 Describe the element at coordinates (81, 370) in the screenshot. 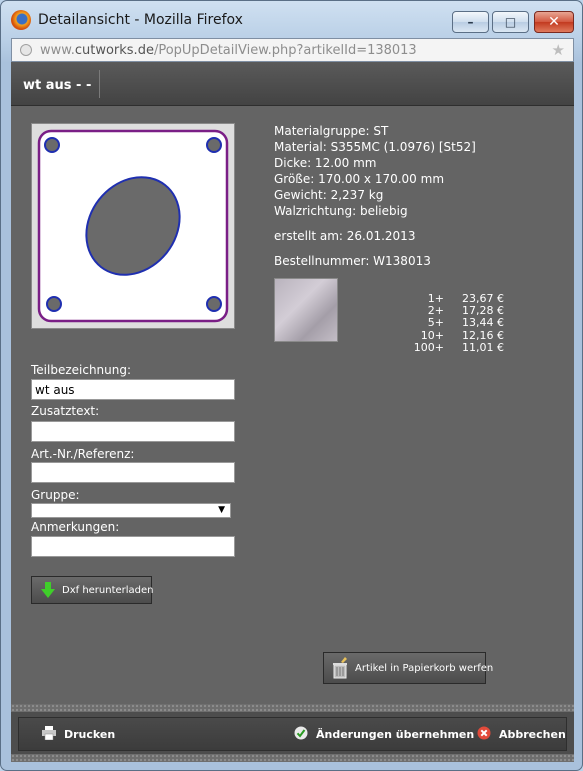

I see `teilbezeichnung-label: Teilbezeichnung:` at that location.